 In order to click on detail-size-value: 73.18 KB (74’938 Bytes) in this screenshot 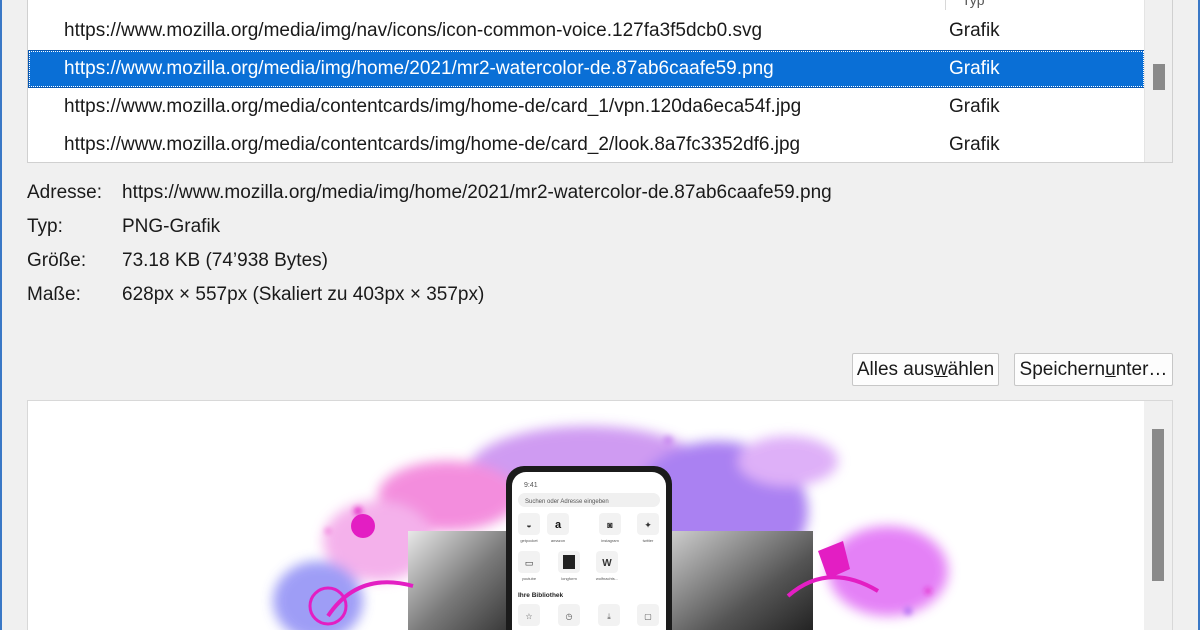, I will do `click(225, 260)`.